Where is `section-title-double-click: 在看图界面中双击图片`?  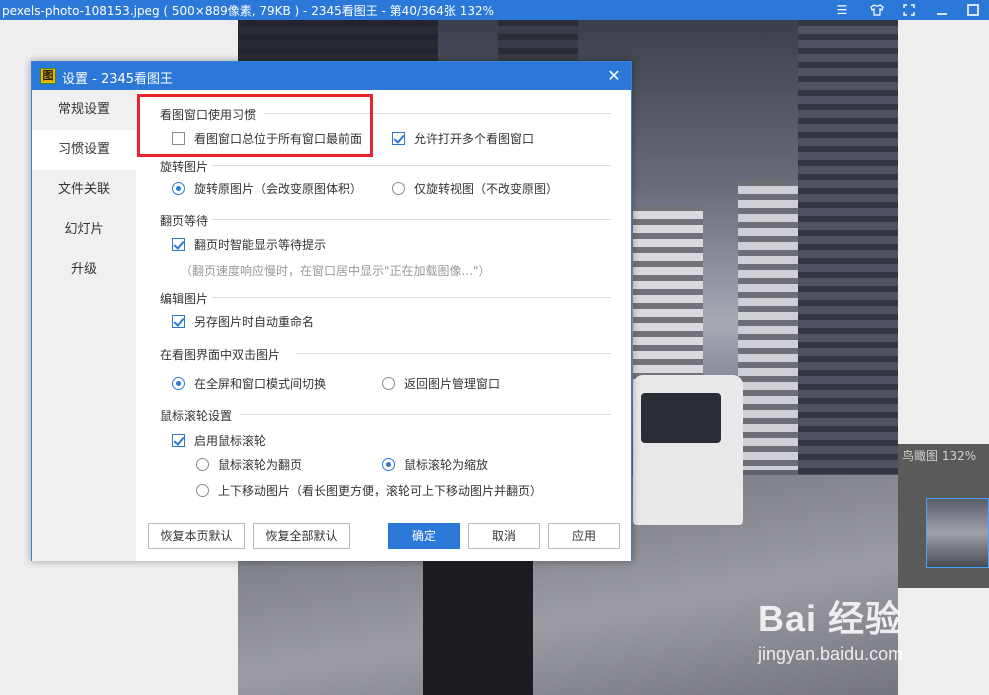
section-title-double-click: 在看图界面中双击图片 is located at coordinates (220, 355).